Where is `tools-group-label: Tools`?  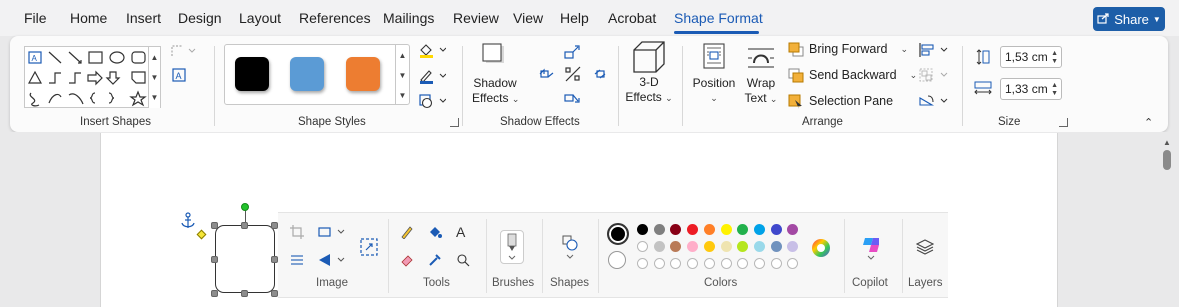 tools-group-label: Tools is located at coordinates (436, 283).